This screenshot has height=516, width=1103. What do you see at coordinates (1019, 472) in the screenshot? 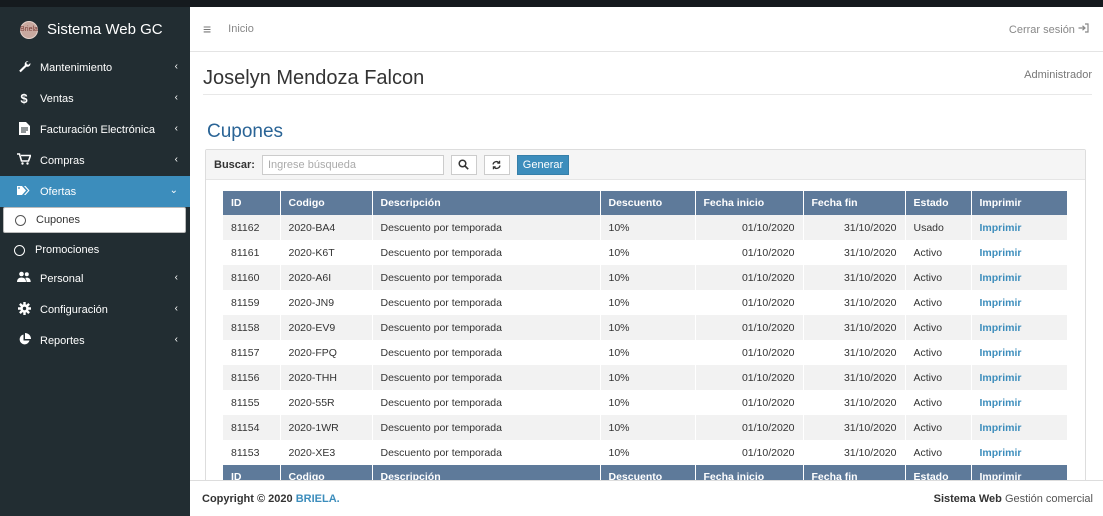
I see `column-footer: Imprimir` at bounding box center [1019, 472].